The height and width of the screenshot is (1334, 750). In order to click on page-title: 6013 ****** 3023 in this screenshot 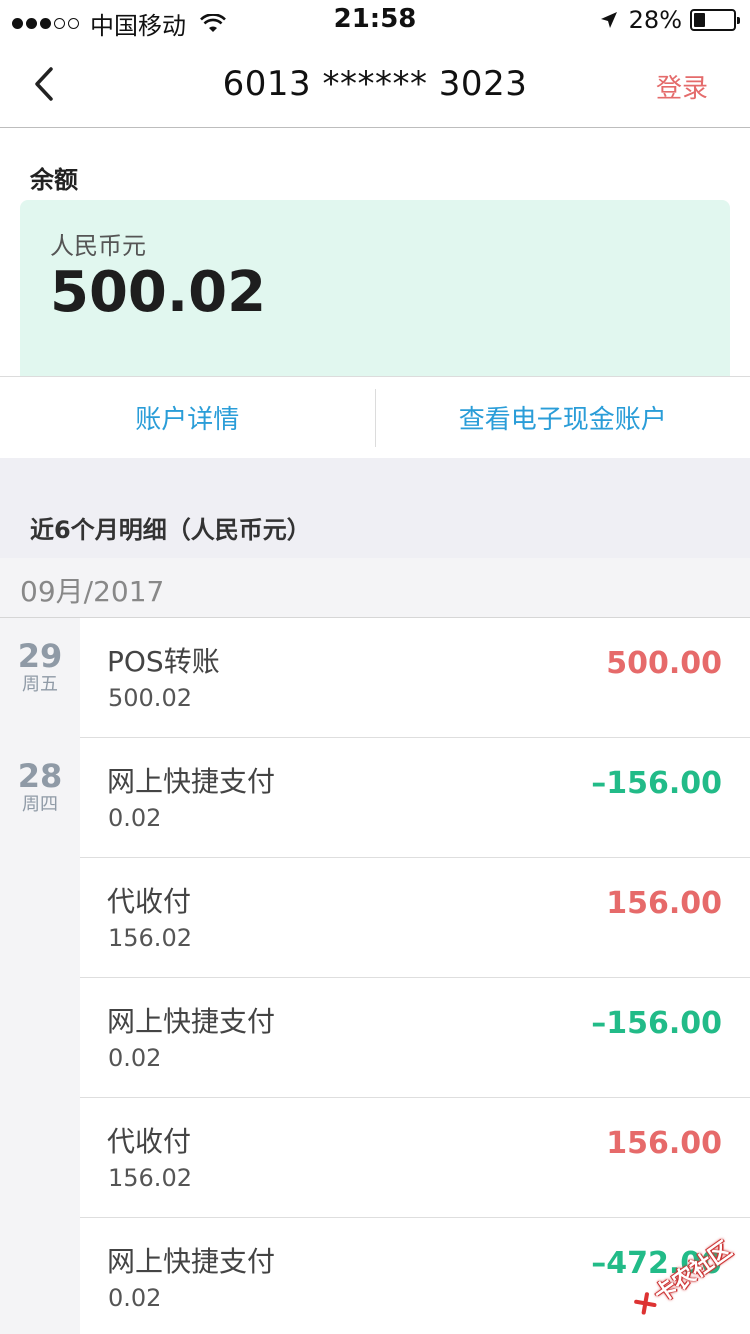, I will do `click(375, 84)`.